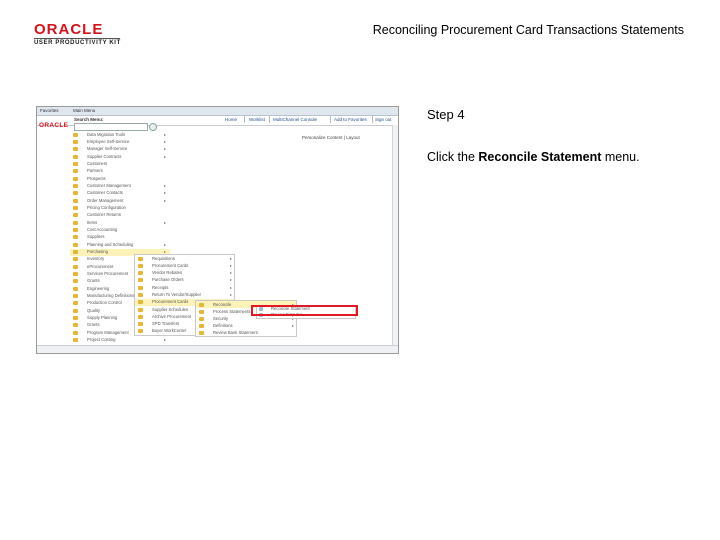  I want to click on menu-item: Partners, so click(120, 171).